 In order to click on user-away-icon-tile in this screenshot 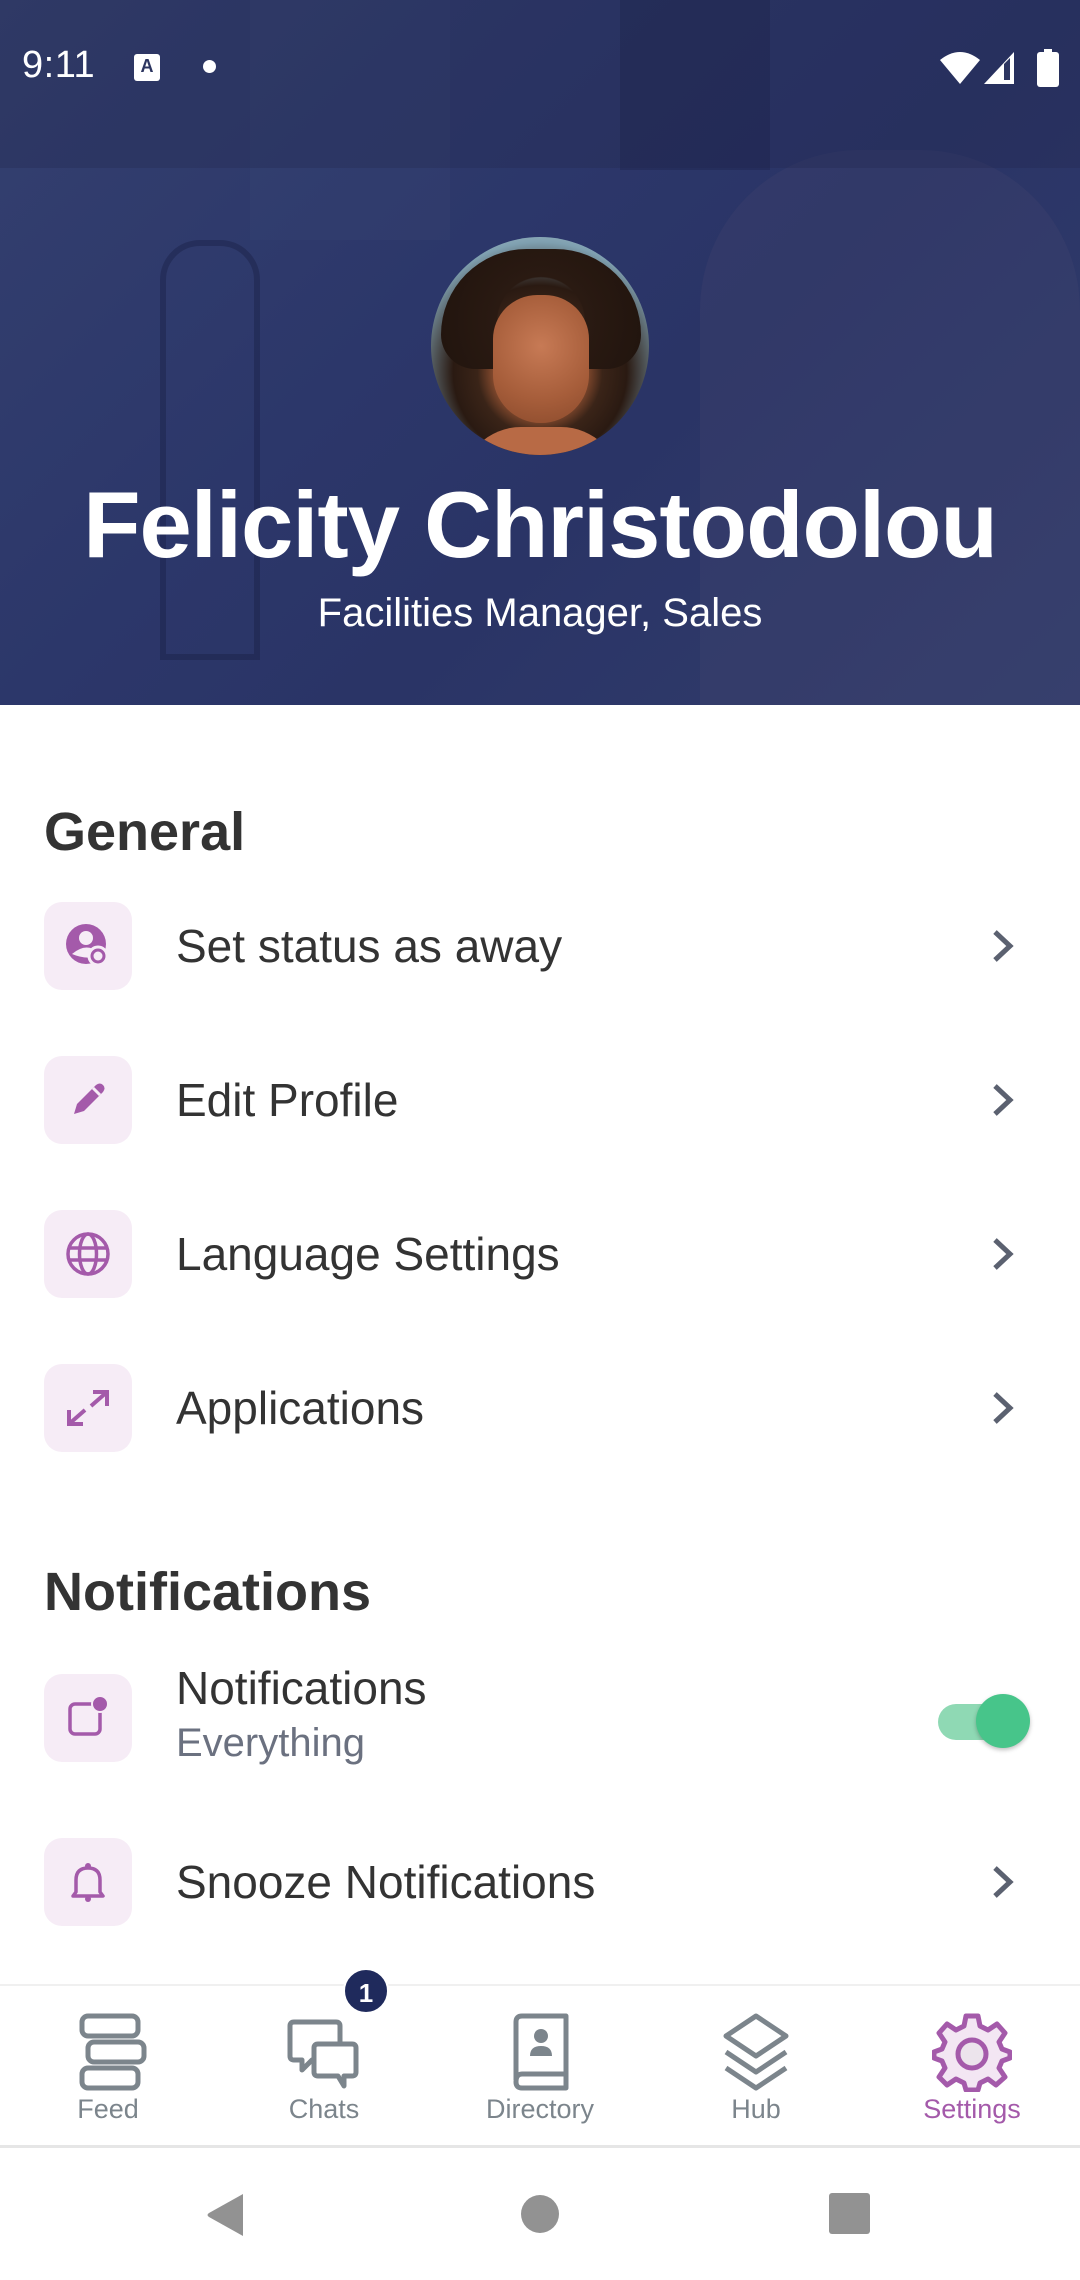, I will do `click(88, 946)`.